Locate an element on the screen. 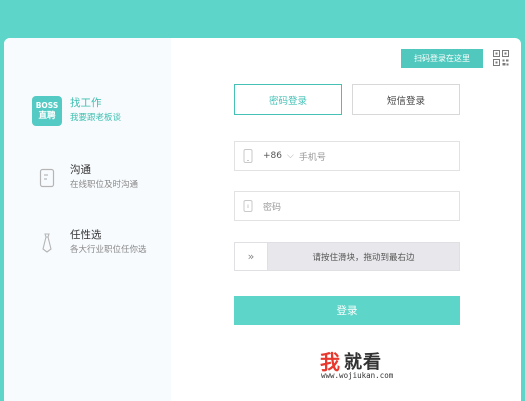  feature-subtitle: 在线职位及时沟通 is located at coordinates (104, 185).